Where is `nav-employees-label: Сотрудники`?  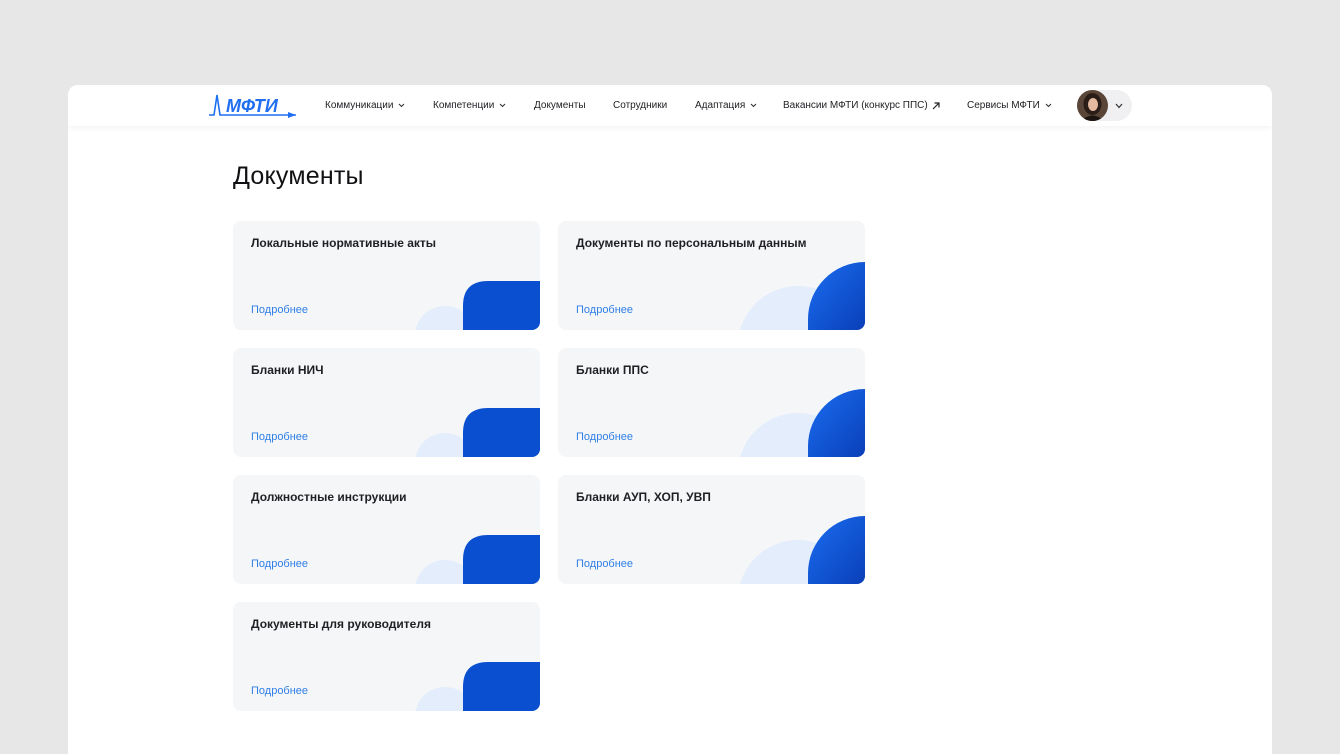 nav-employees-label: Сотрудники is located at coordinates (640, 105).